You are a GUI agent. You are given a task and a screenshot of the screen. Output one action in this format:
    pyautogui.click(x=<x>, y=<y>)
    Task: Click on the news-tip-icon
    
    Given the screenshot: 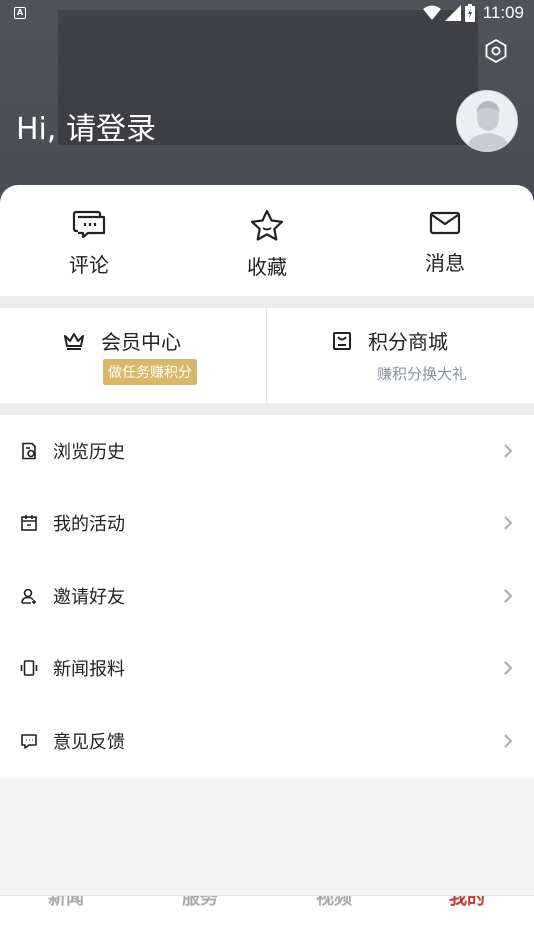 What is the action you would take?
    pyautogui.click(x=29, y=668)
    